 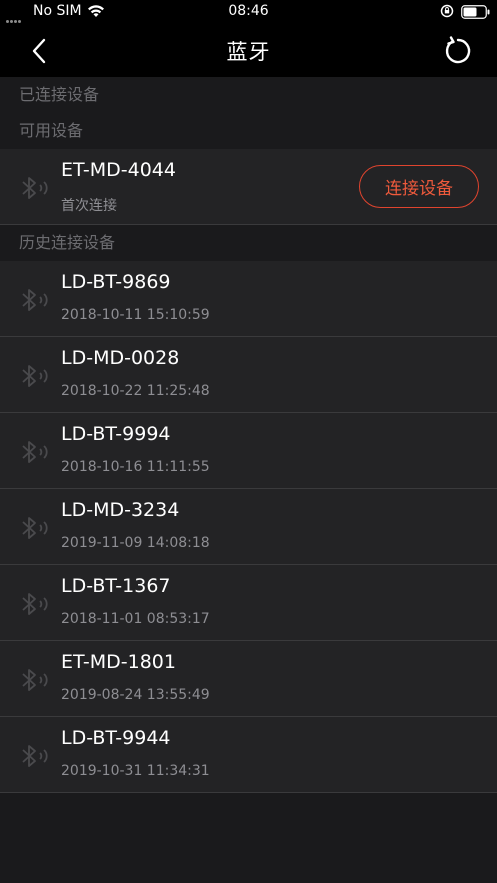 I want to click on rotation-lock-icon, so click(x=447, y=13).